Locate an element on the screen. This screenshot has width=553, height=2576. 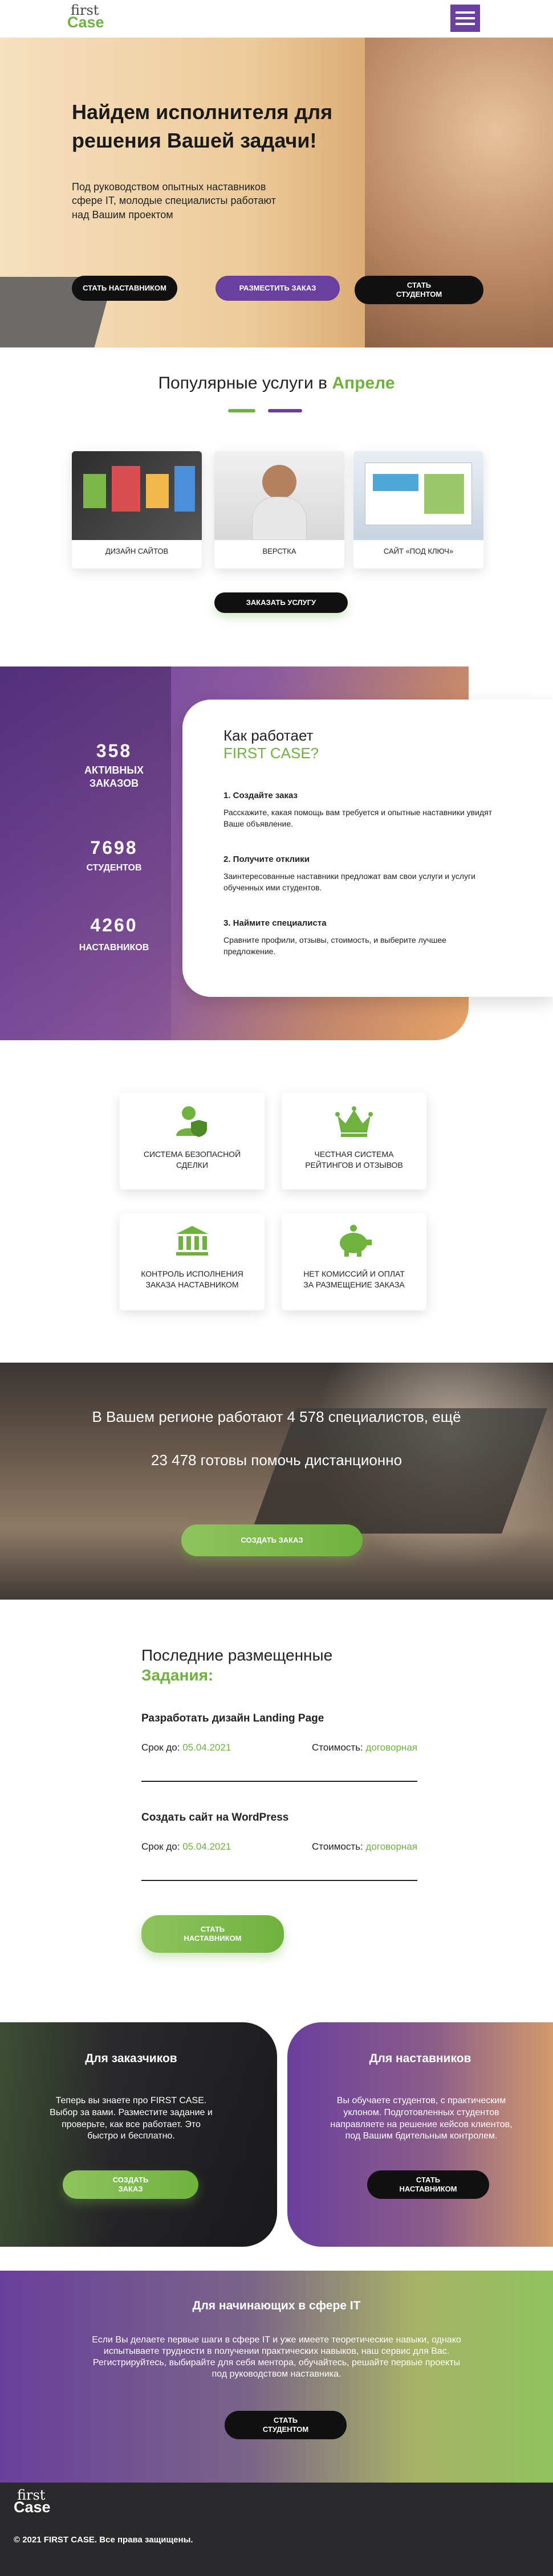
tasks-title: Последние размещенные Задания: is located at coordinates (237, 1665).